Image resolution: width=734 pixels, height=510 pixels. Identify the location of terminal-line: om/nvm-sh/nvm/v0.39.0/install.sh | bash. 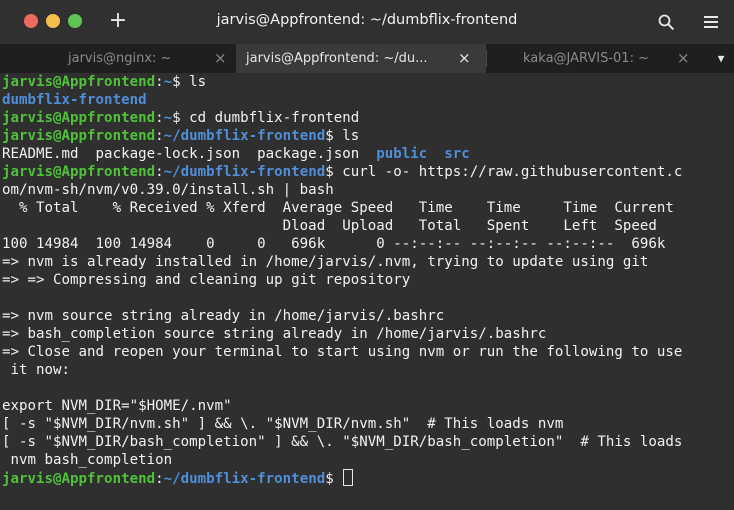
(367, 190).